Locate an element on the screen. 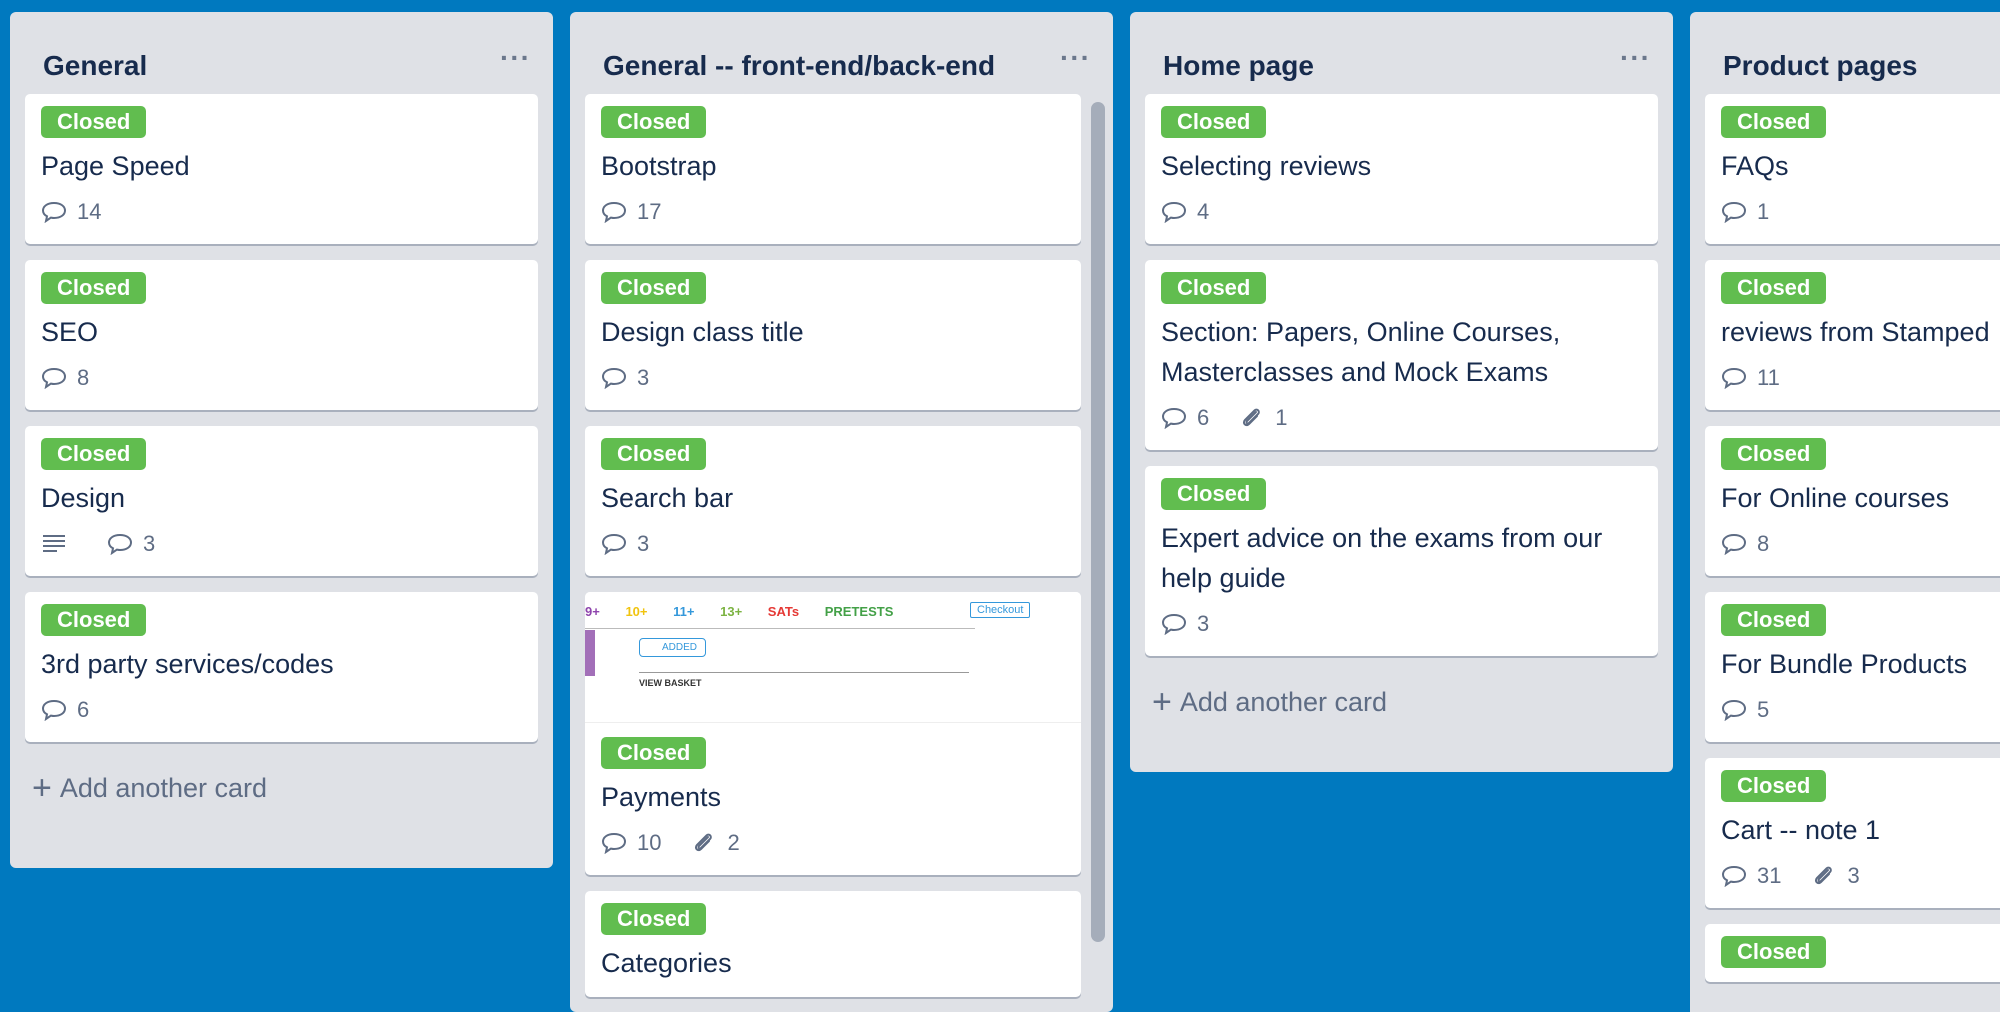  card-title: FAQs is located at coordinates (1755, 166).